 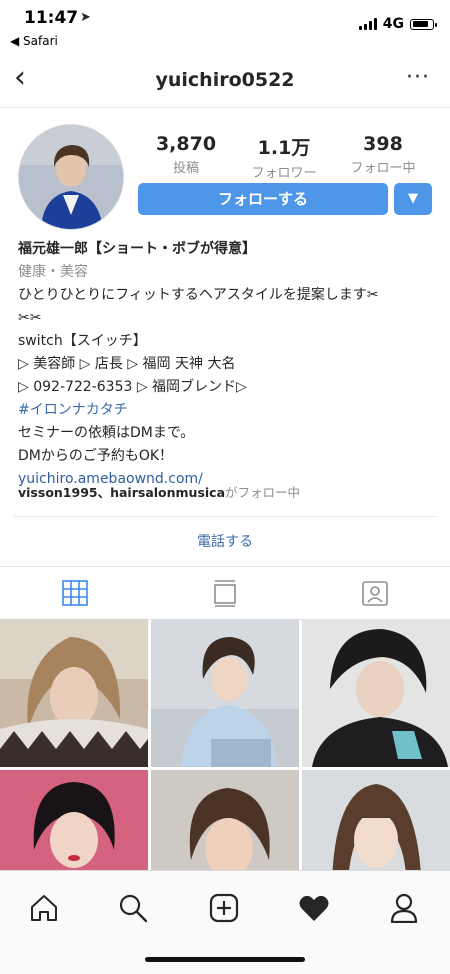 I want to click on battery-icon, so click(x=423, y=24).